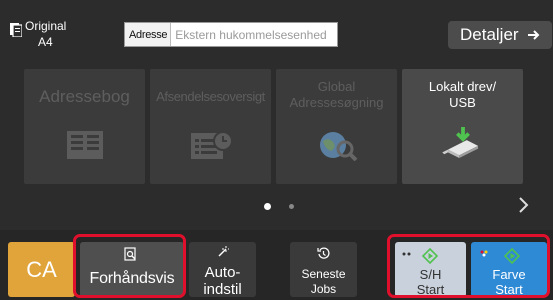  Describe the element at coordinates (460, 143) in the screenshot. I see `usb-drive-icon` at that location.